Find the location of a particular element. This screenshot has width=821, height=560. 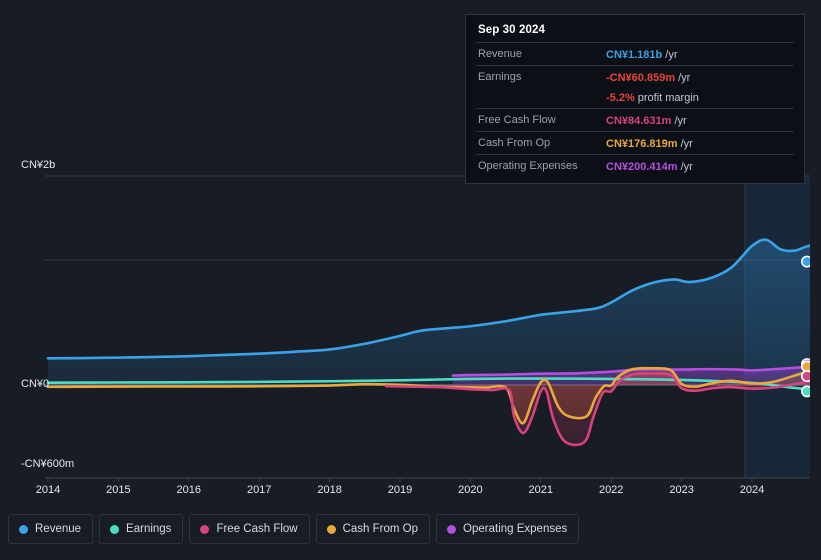

tooltip-row: -5.2% profit margin is located at coordinates (635, 98).